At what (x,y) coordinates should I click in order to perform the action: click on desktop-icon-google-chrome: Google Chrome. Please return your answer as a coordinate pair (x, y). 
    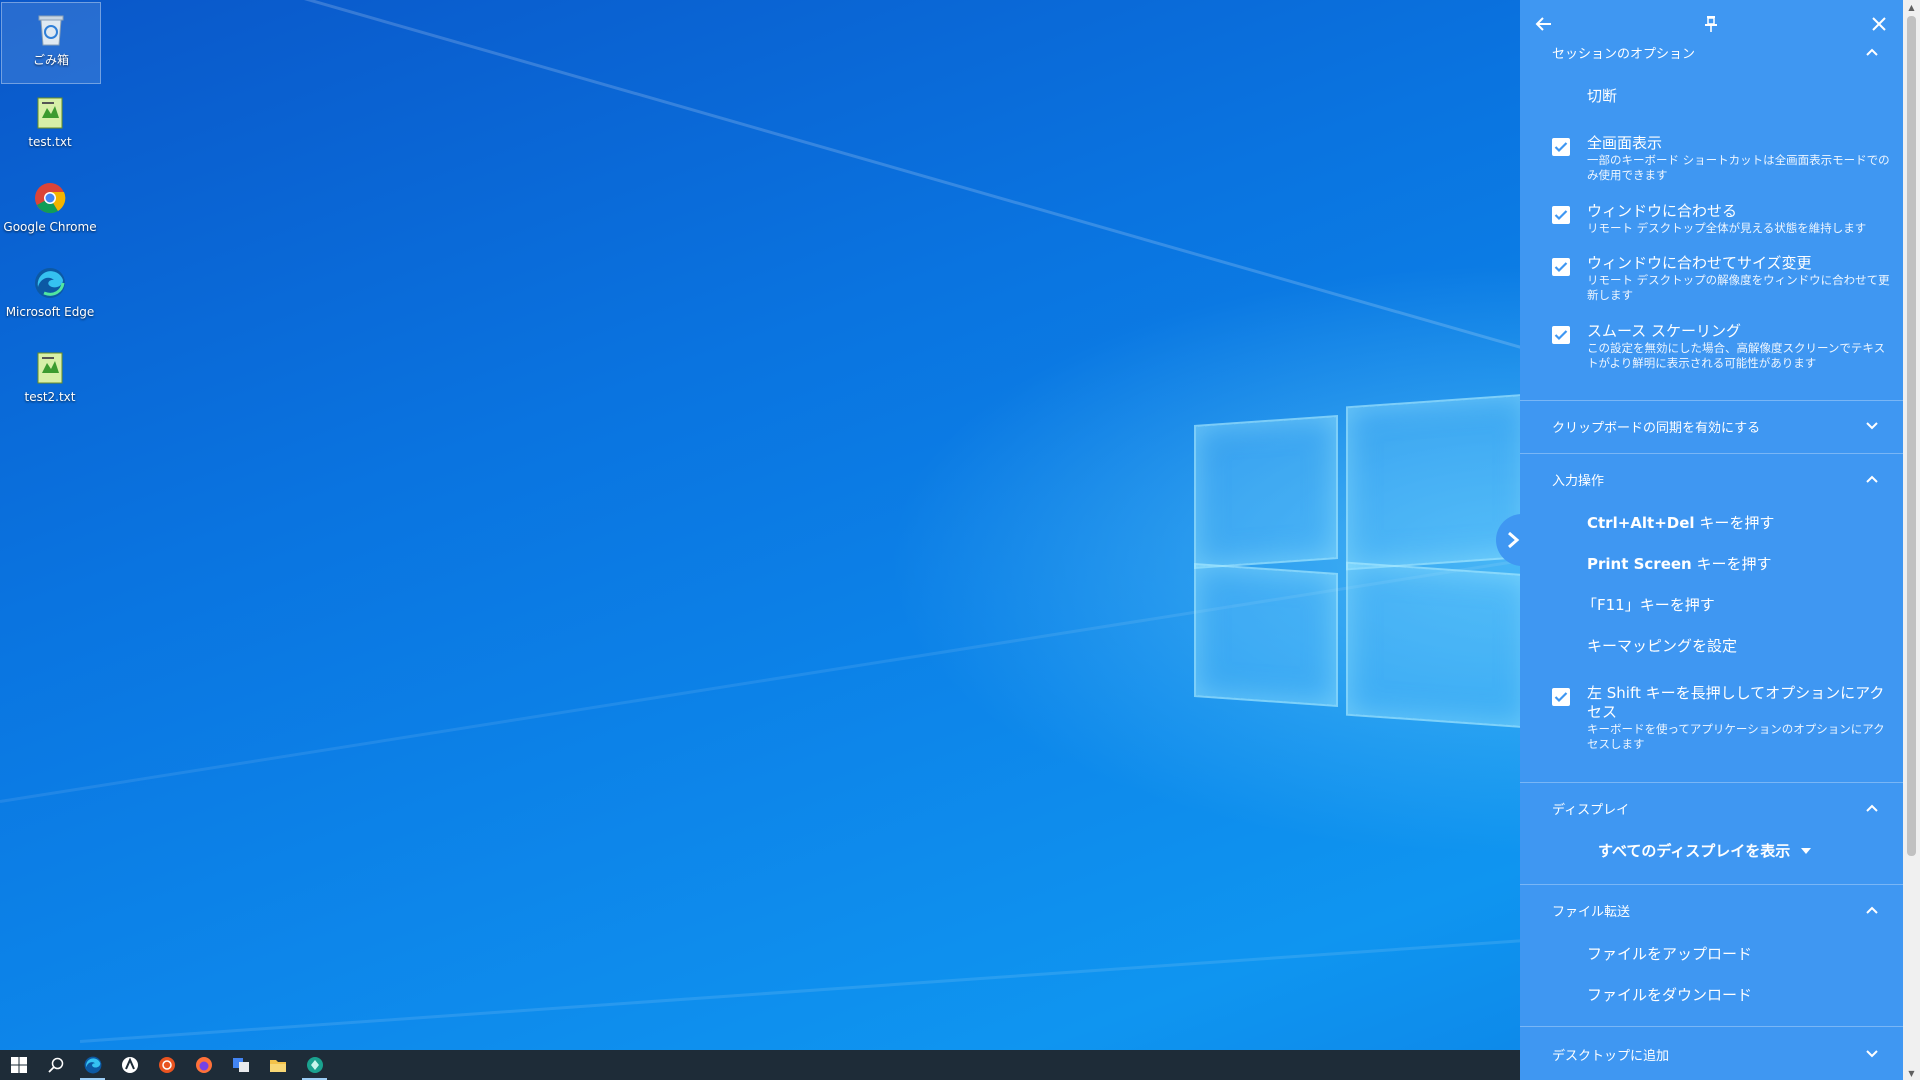
    Looking at the image, I should click on (50, 212).